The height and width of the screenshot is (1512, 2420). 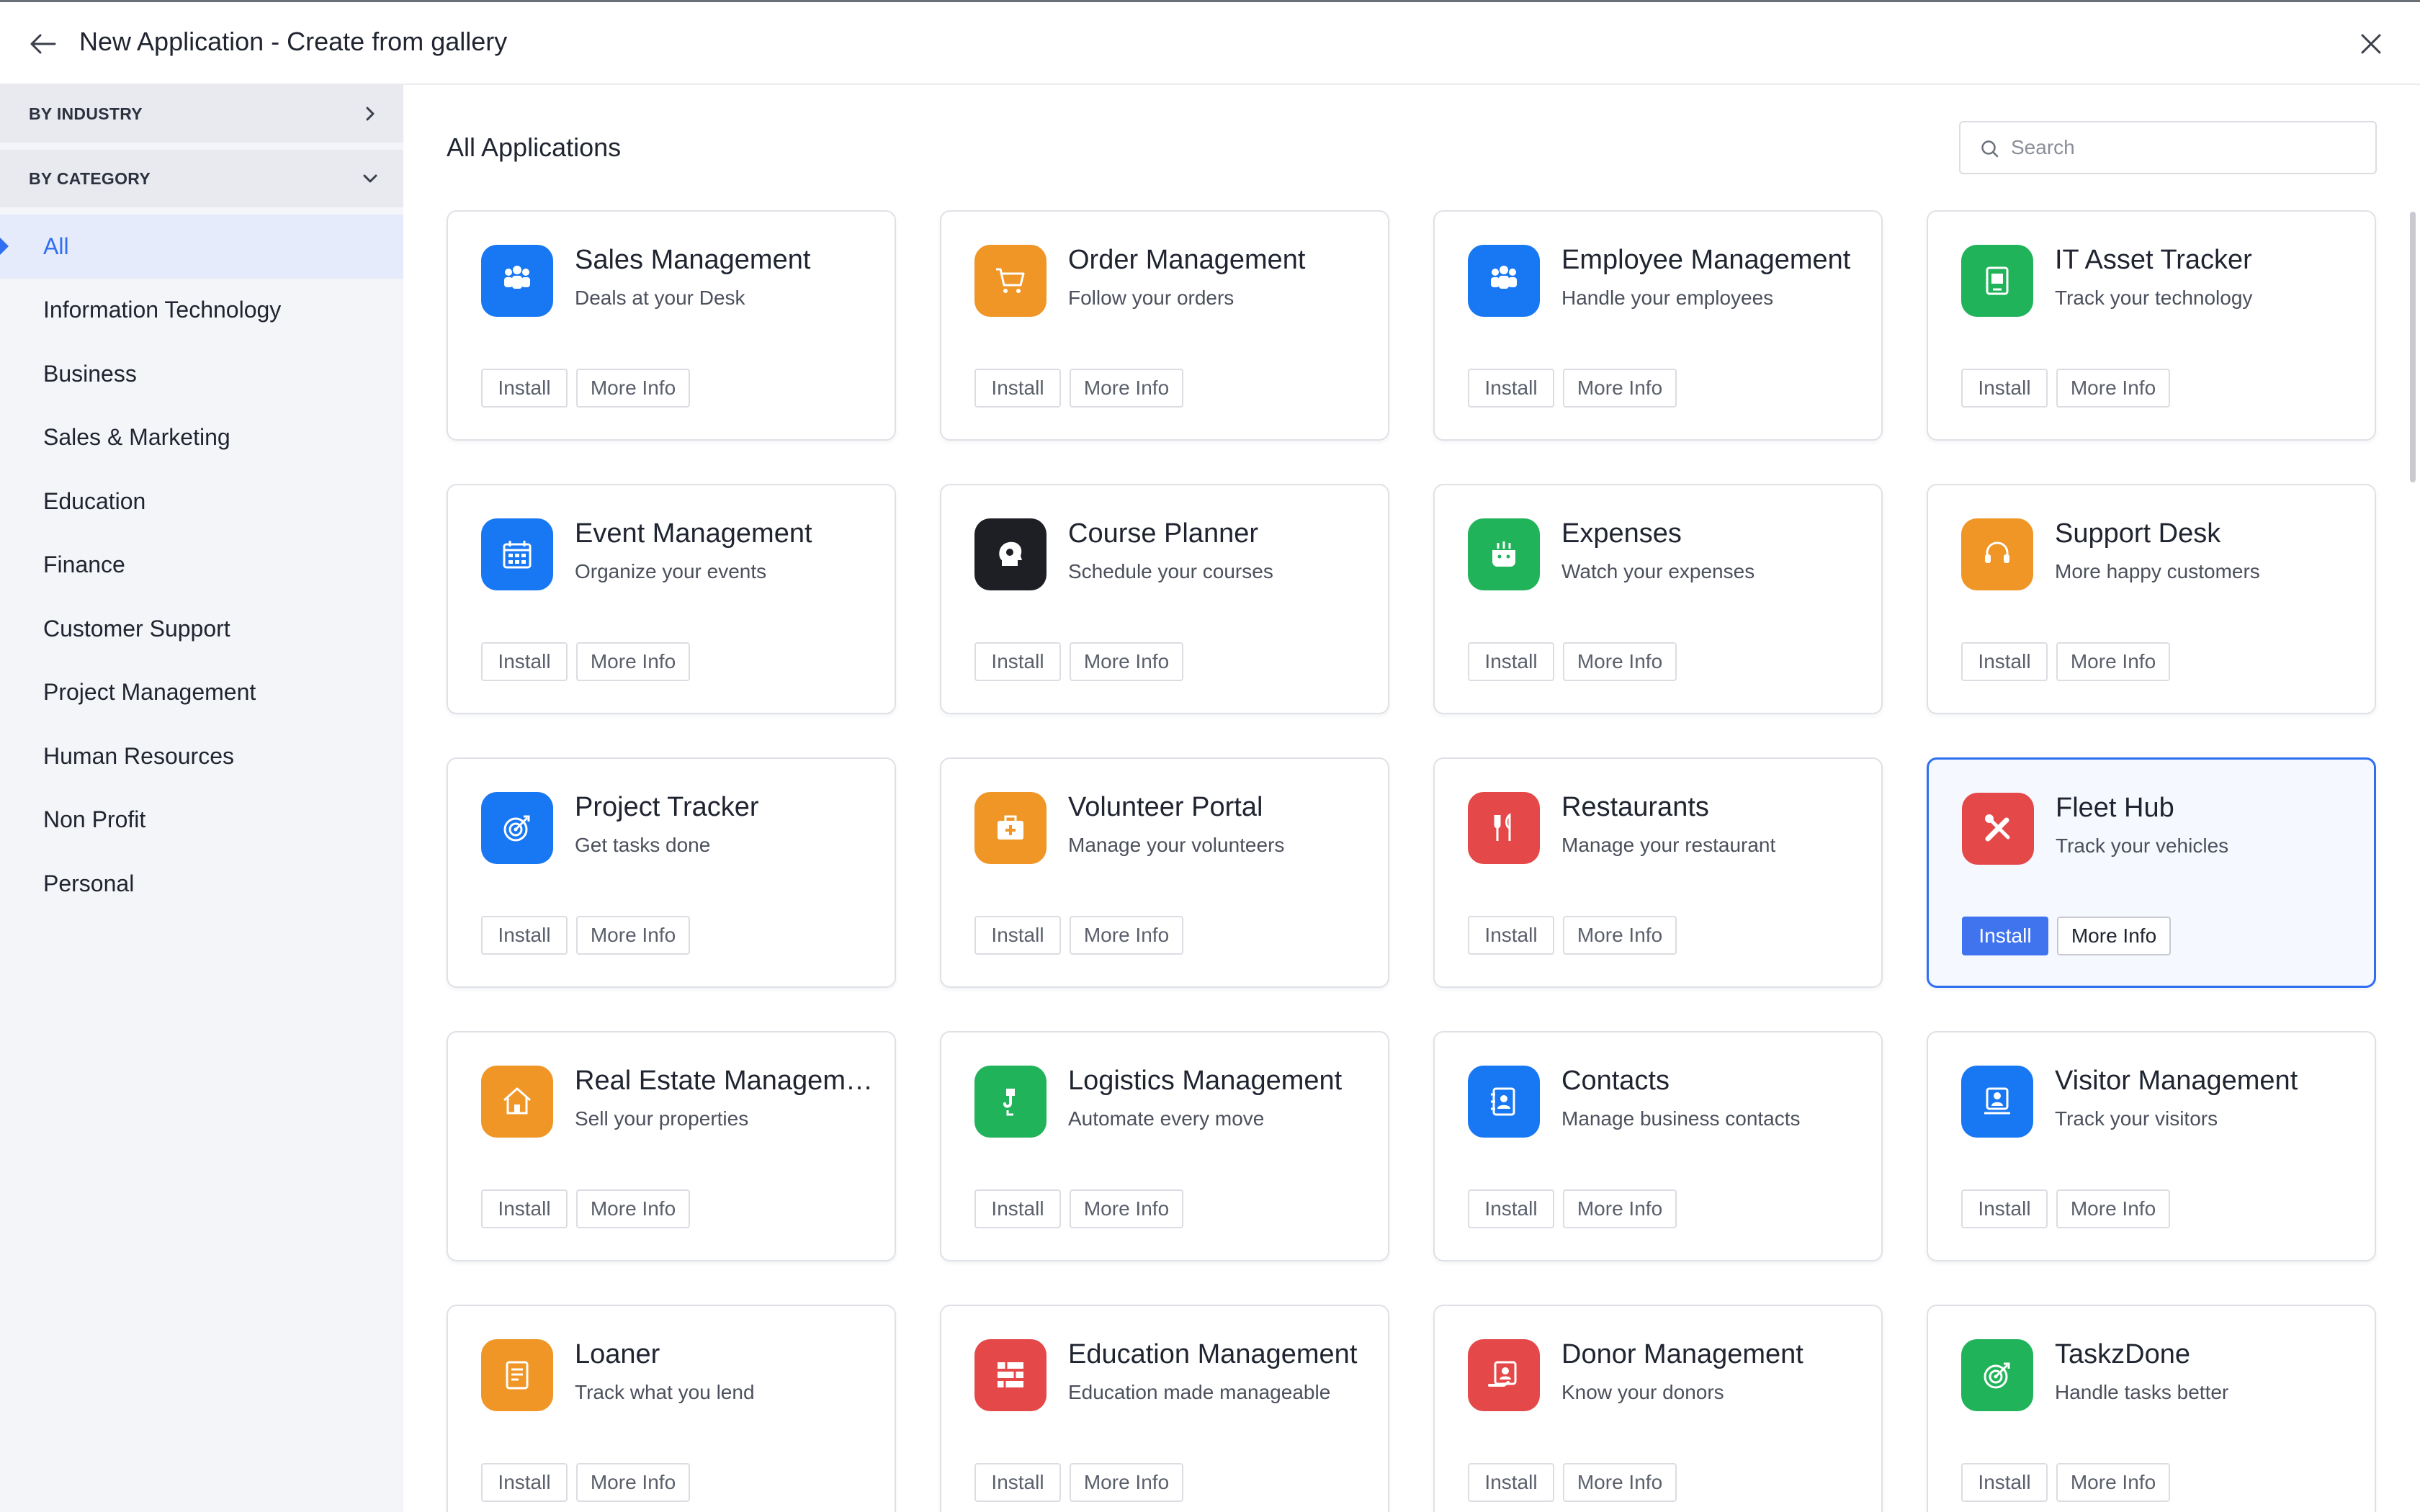 I want to click on app-title: Sales Management, so click(x=693, y=260).